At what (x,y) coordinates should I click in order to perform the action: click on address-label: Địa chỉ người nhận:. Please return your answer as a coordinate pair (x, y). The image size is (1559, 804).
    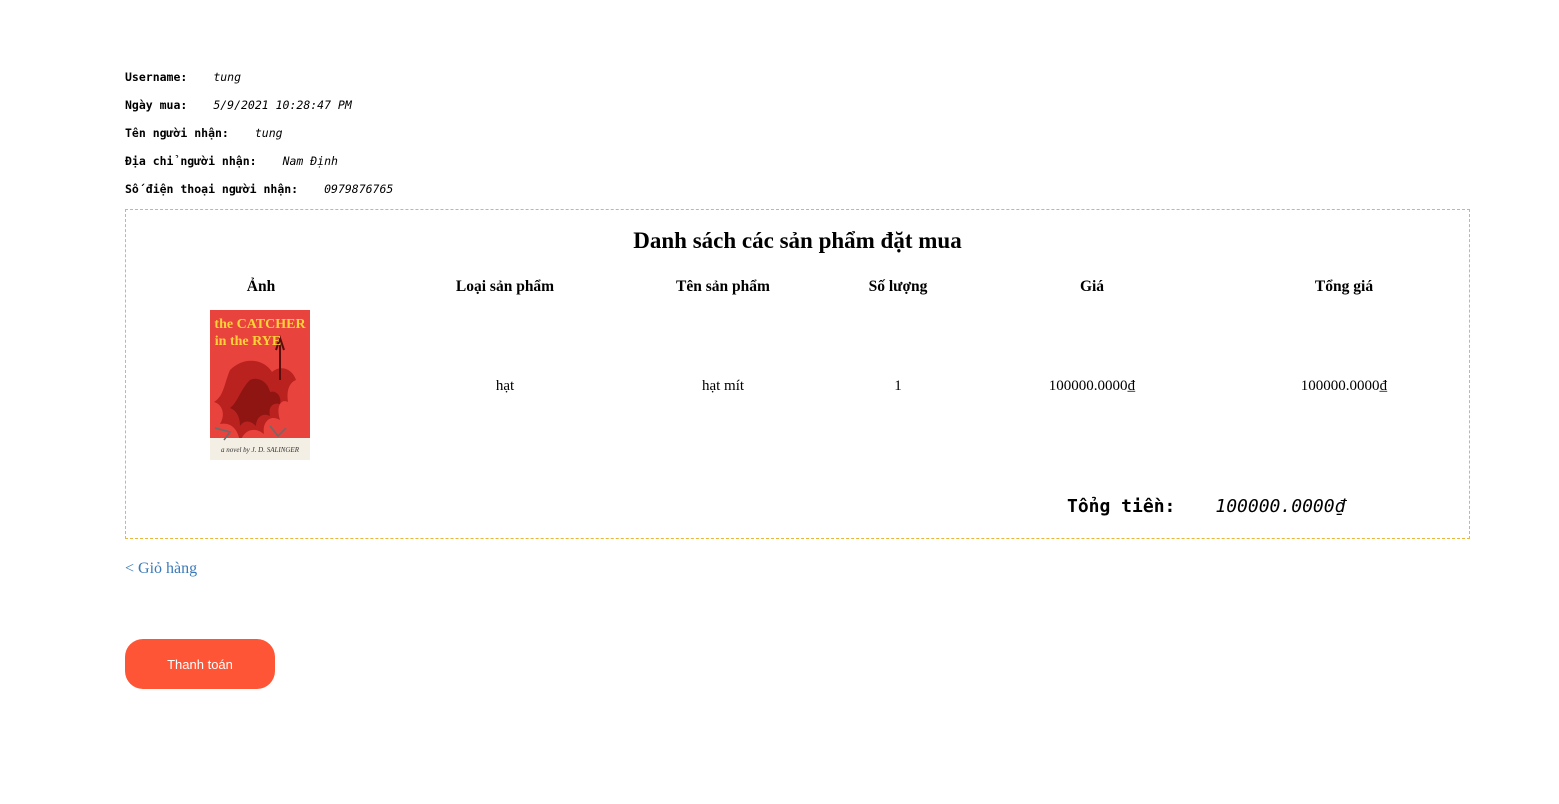
    Looking at the image, I should click on (191, 161).